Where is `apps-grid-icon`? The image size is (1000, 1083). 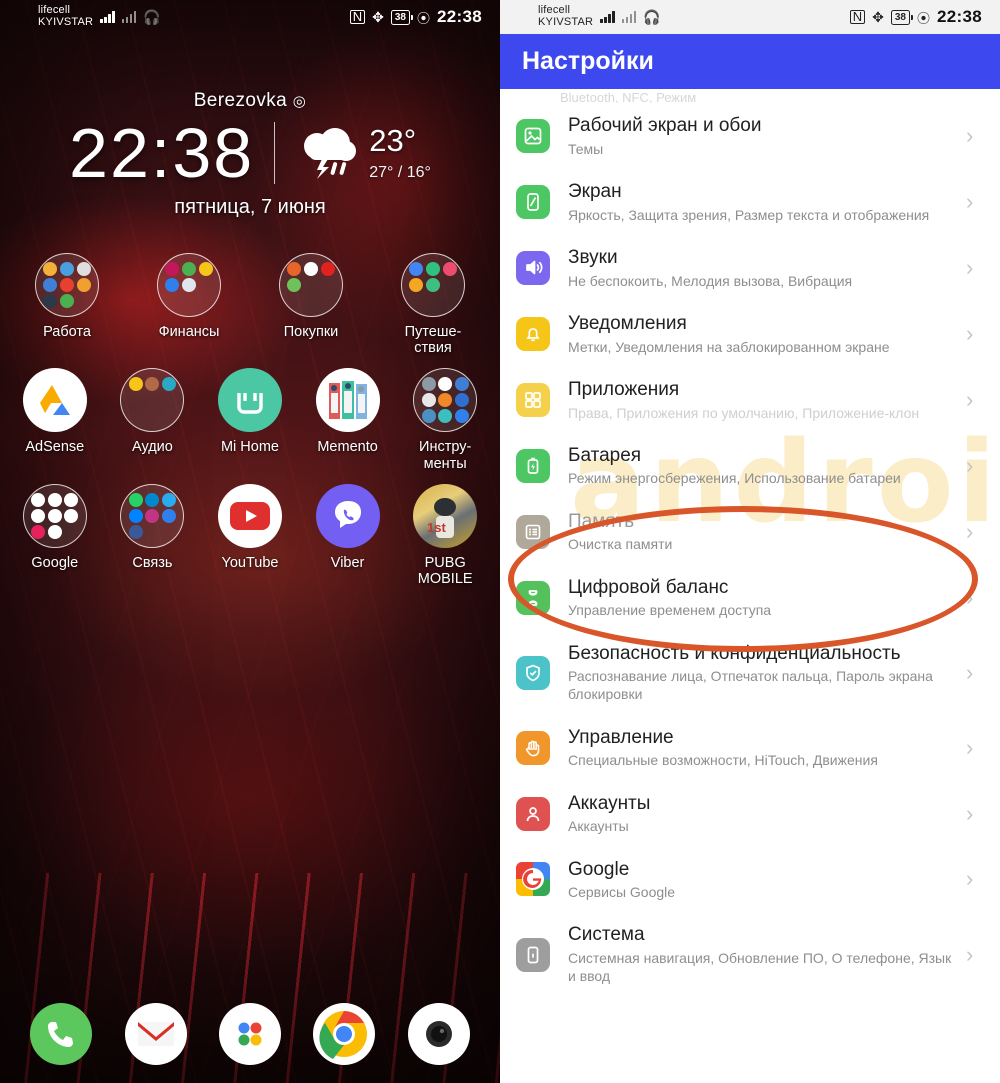
apps-grid-icon is located at coordinates (533, 399).